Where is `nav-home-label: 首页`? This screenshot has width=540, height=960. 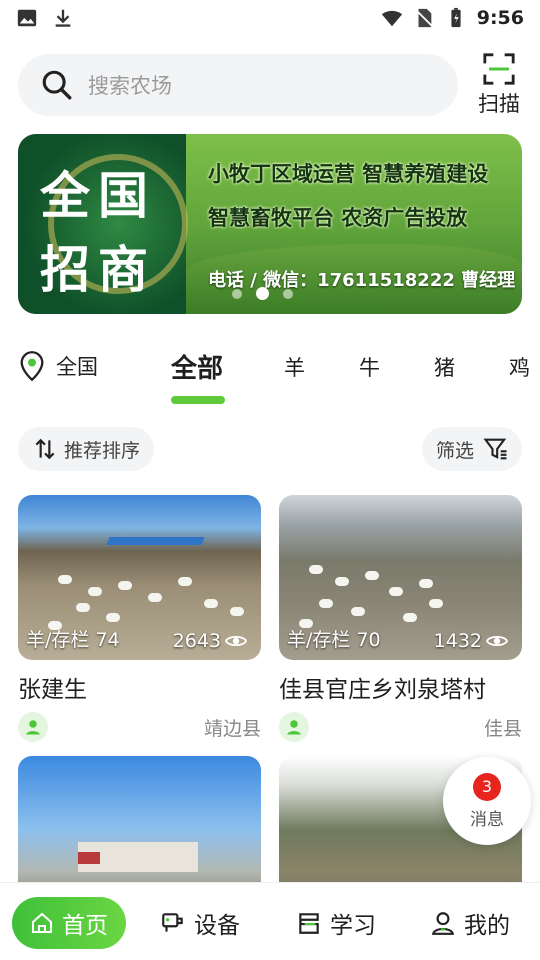
nav-home-label: 首页 is located at coordinates (85, 926).